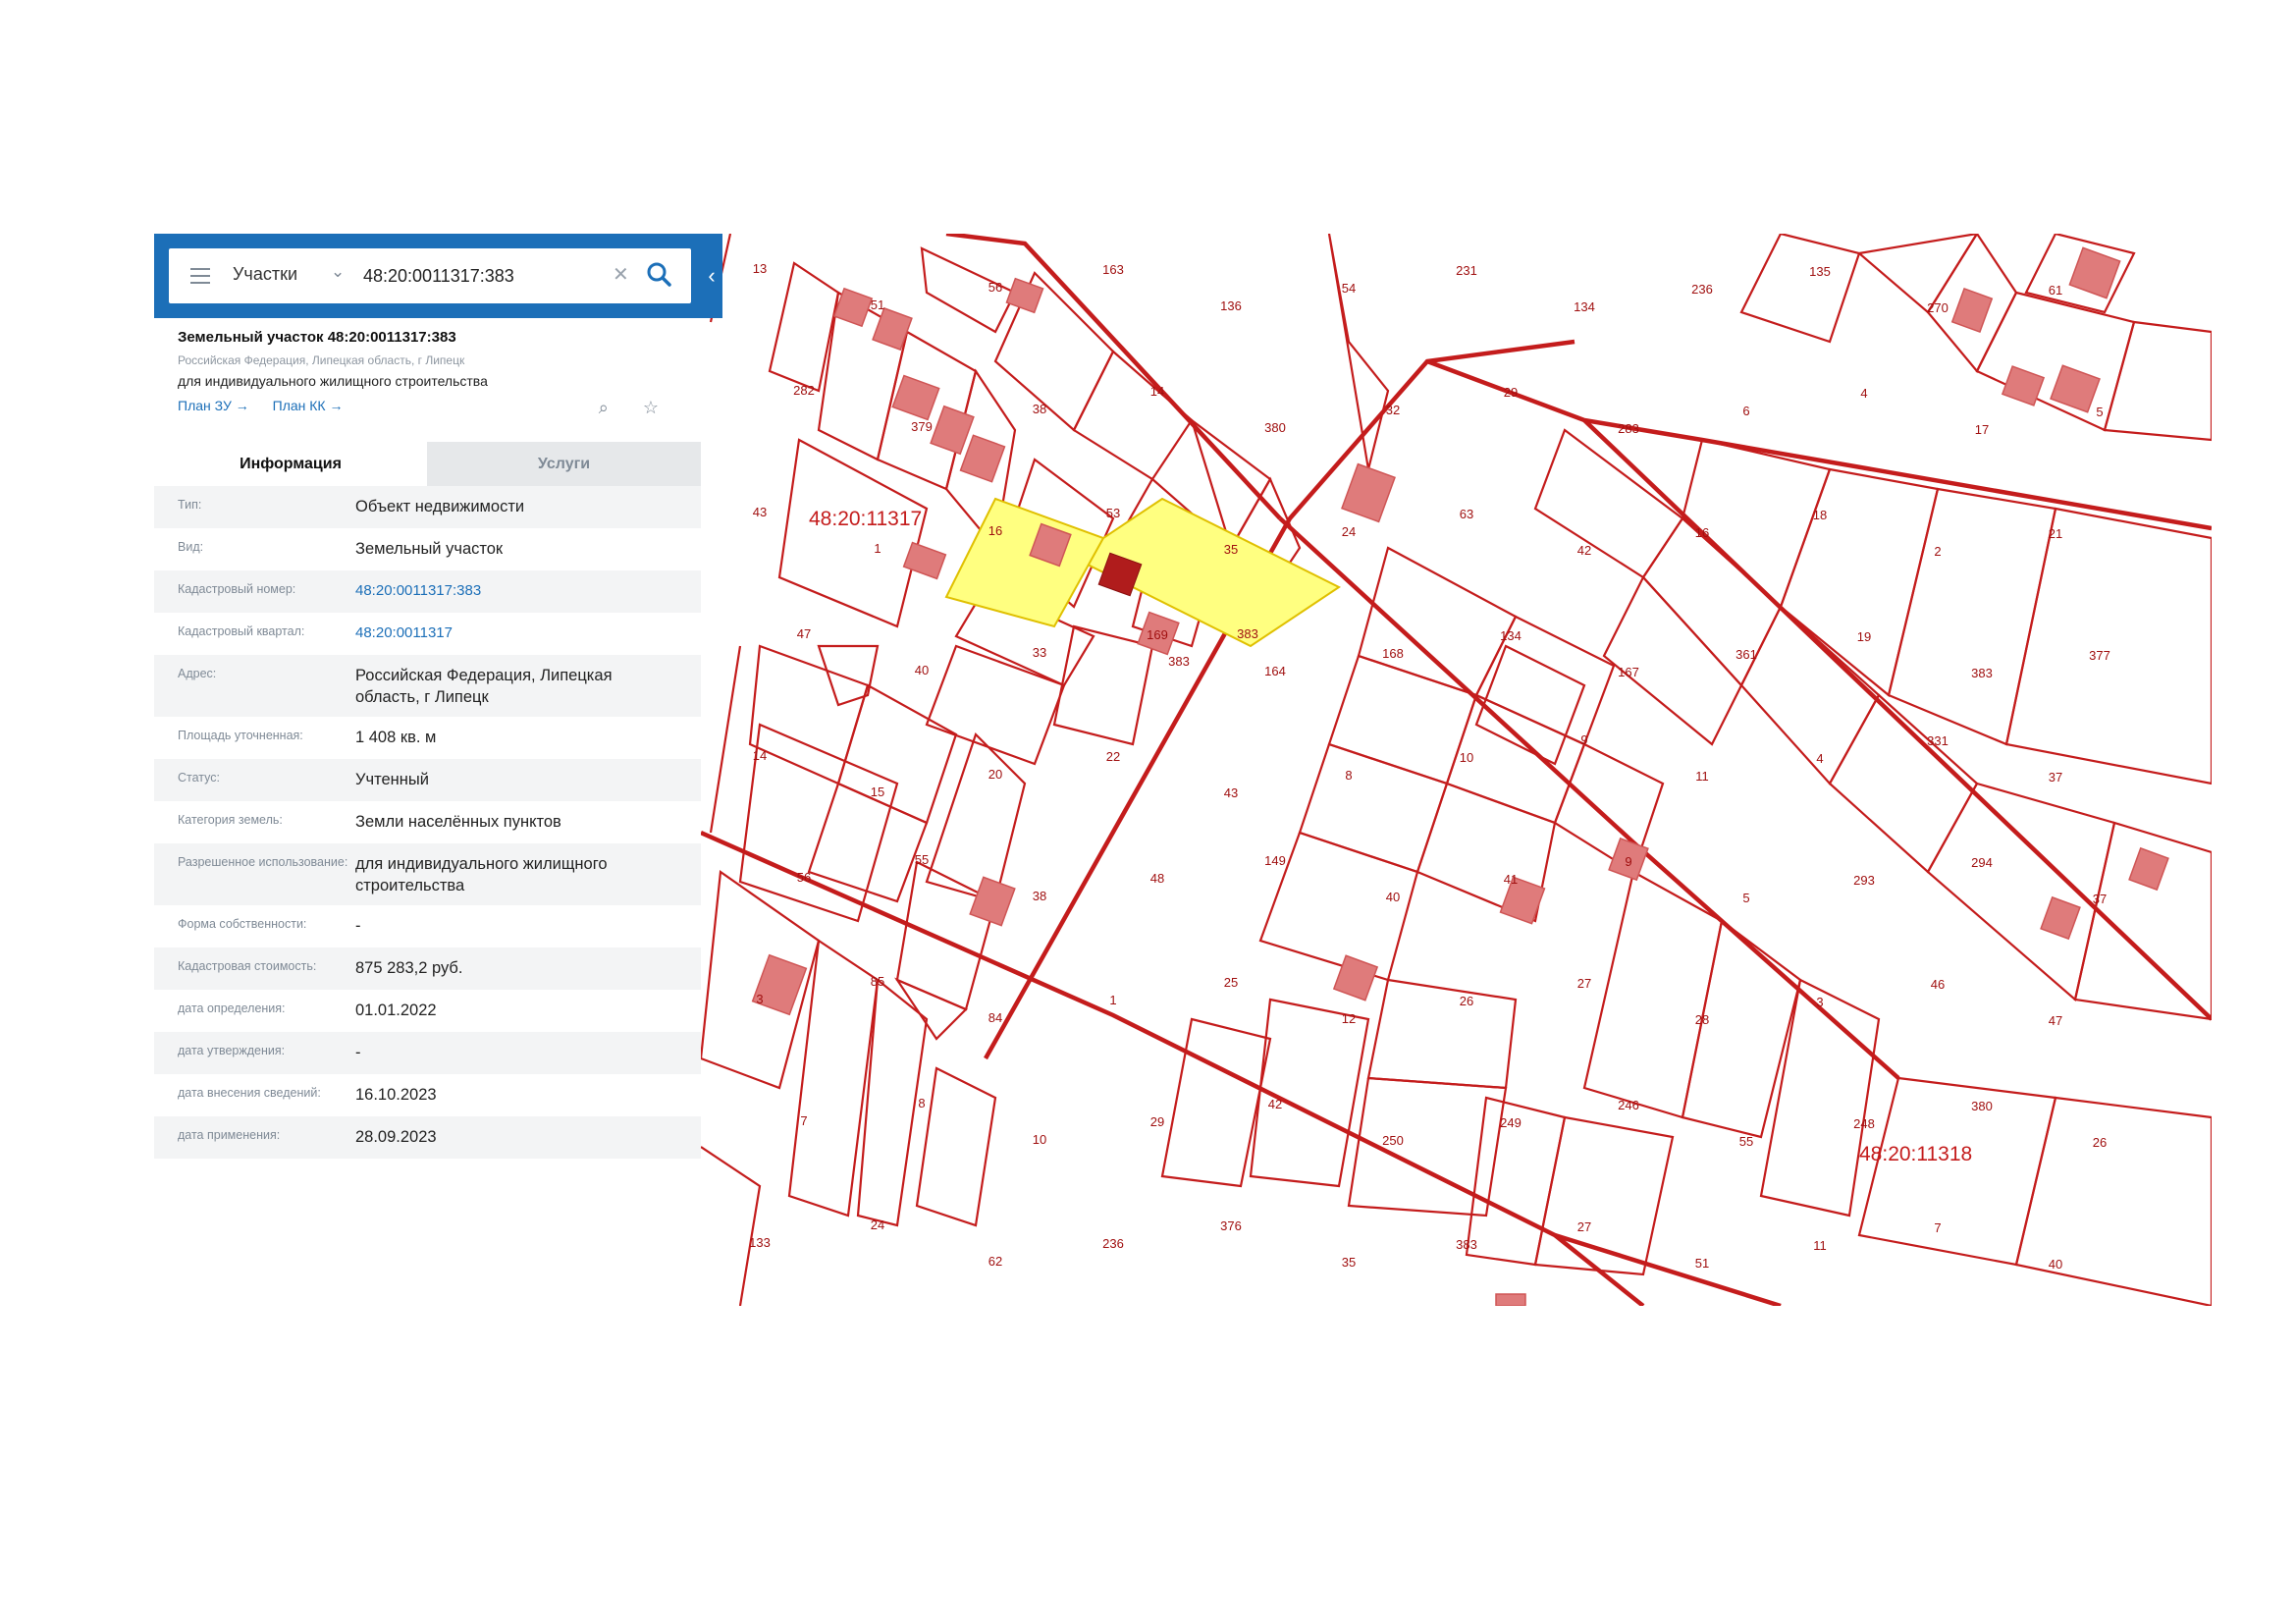 Image resolution: width=2296 pixels, height=1624 pixels. What do you see at coordinates (1393, 1140) in the screenshot?
I see `parcel-label: 250` at bounding box center [1393, 1140].